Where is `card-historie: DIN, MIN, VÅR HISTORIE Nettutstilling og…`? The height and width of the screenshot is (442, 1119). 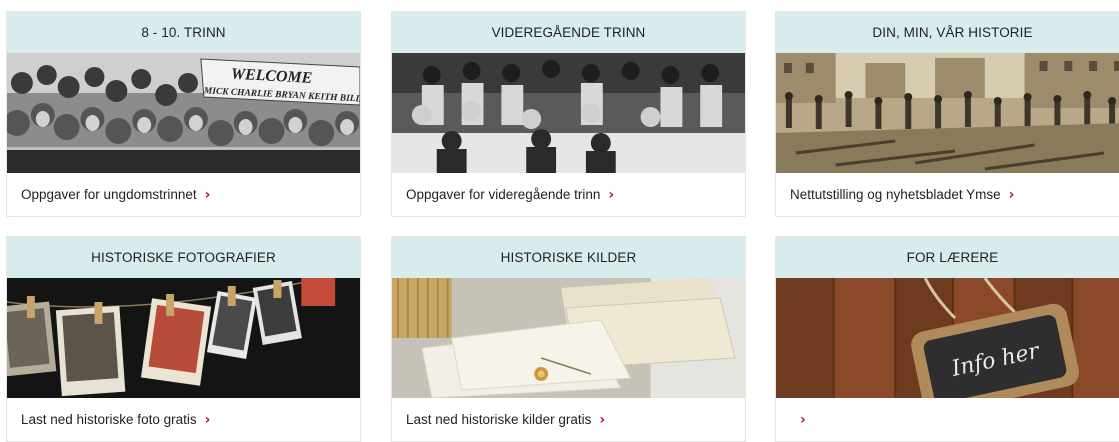 card-historie: DIN, MIN, VÅR HISTORIE Nettutstilling og… is located at coordinates (947, 114).